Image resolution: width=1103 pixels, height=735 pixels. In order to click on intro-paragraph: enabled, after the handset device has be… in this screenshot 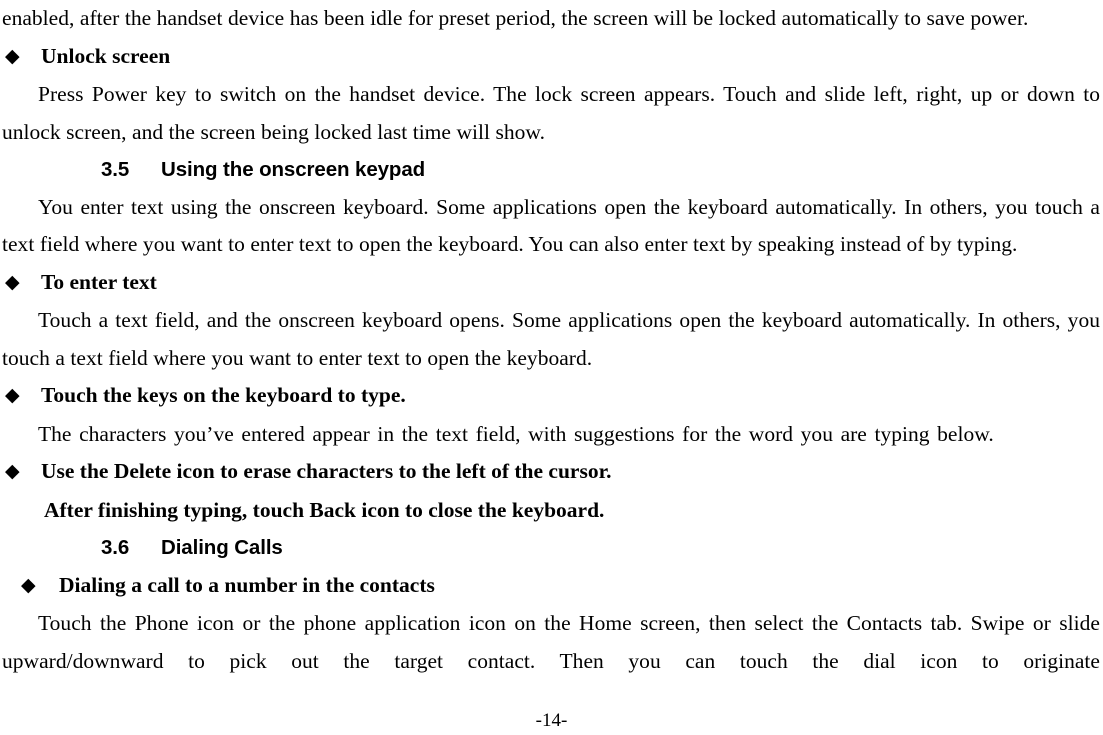, I will do `click(515, 18)`.